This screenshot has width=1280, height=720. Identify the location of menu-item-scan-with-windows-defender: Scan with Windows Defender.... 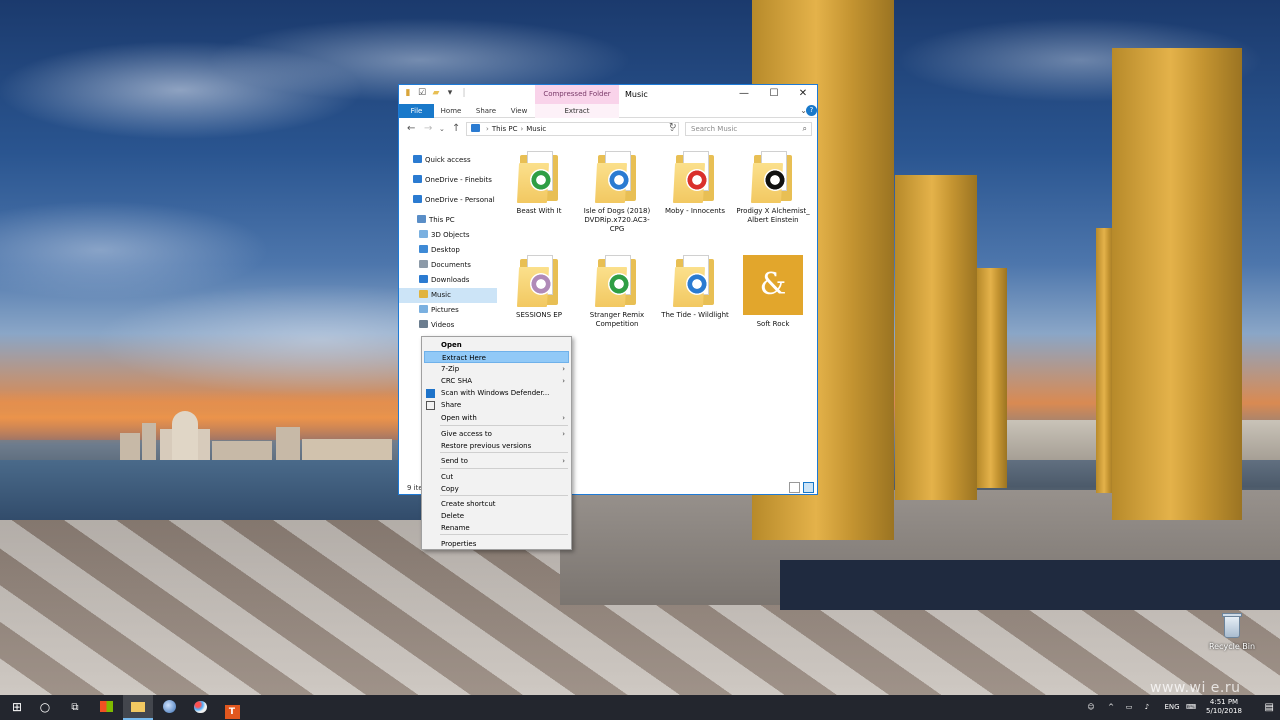
(496, 393).